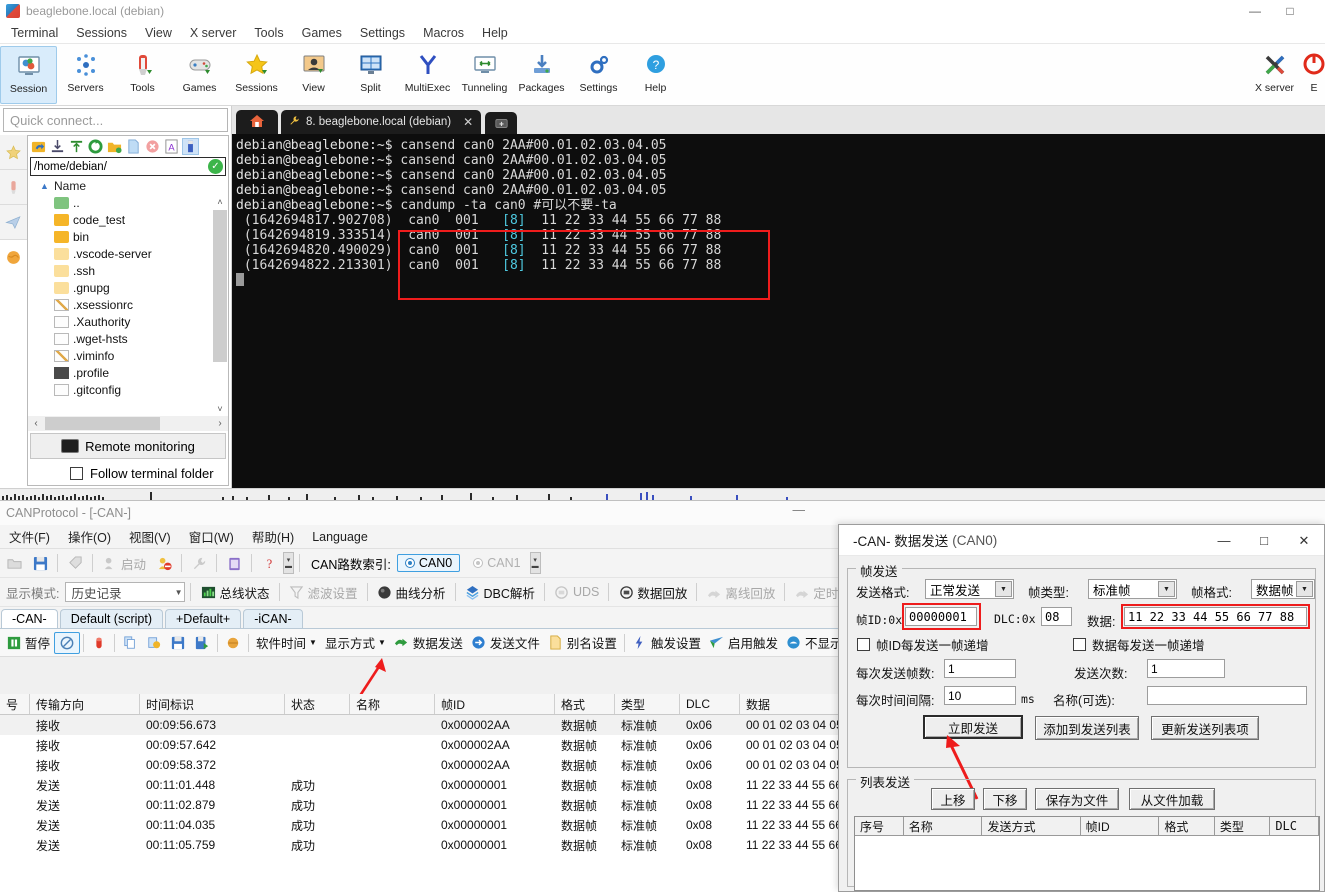 Image resolution: width=1325 pixels, height=892 pixels. Describe the element at coordinates (743, 642) in the screenshot. I see `enable-trigger-button: 启用触发` at that location.